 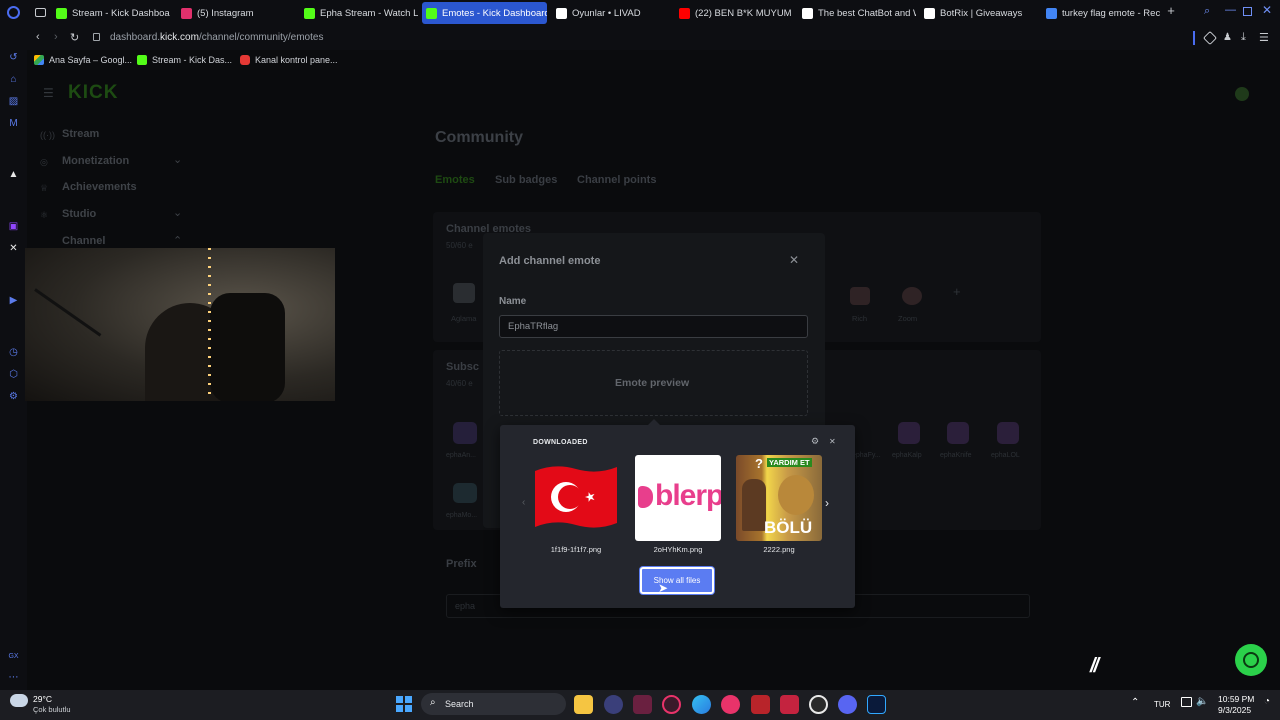 I want to click on edge-icon, so click(x=701, y=704).